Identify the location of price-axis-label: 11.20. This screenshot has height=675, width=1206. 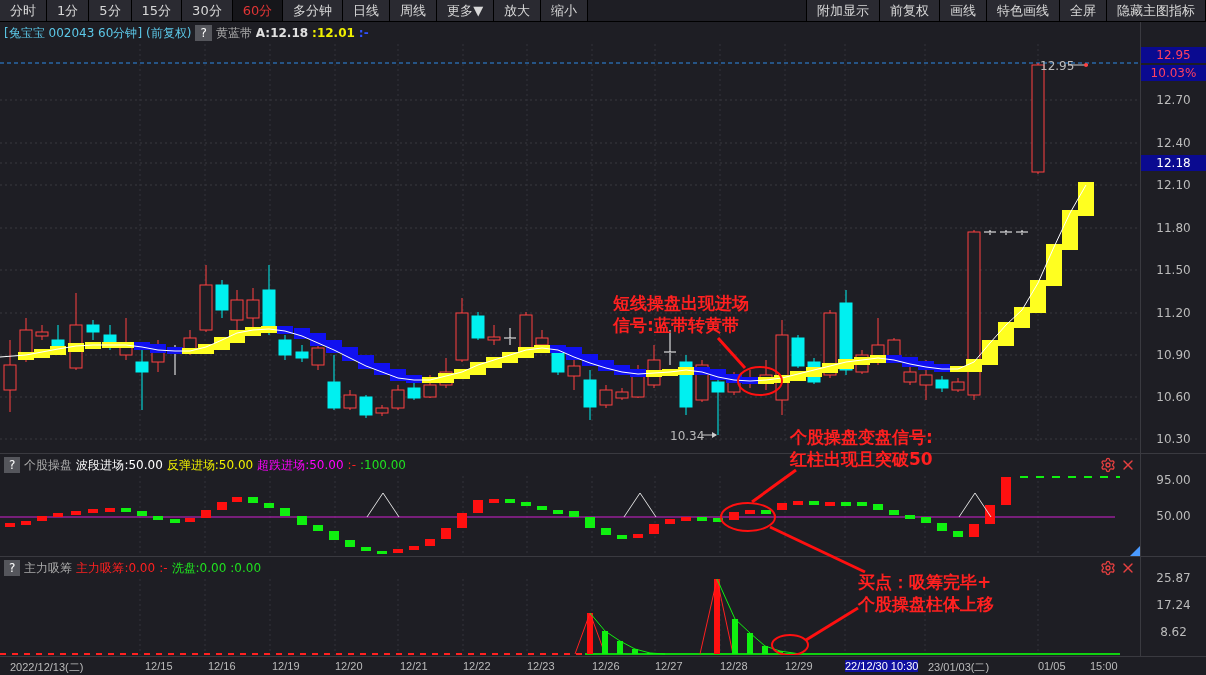
(1173, 313).